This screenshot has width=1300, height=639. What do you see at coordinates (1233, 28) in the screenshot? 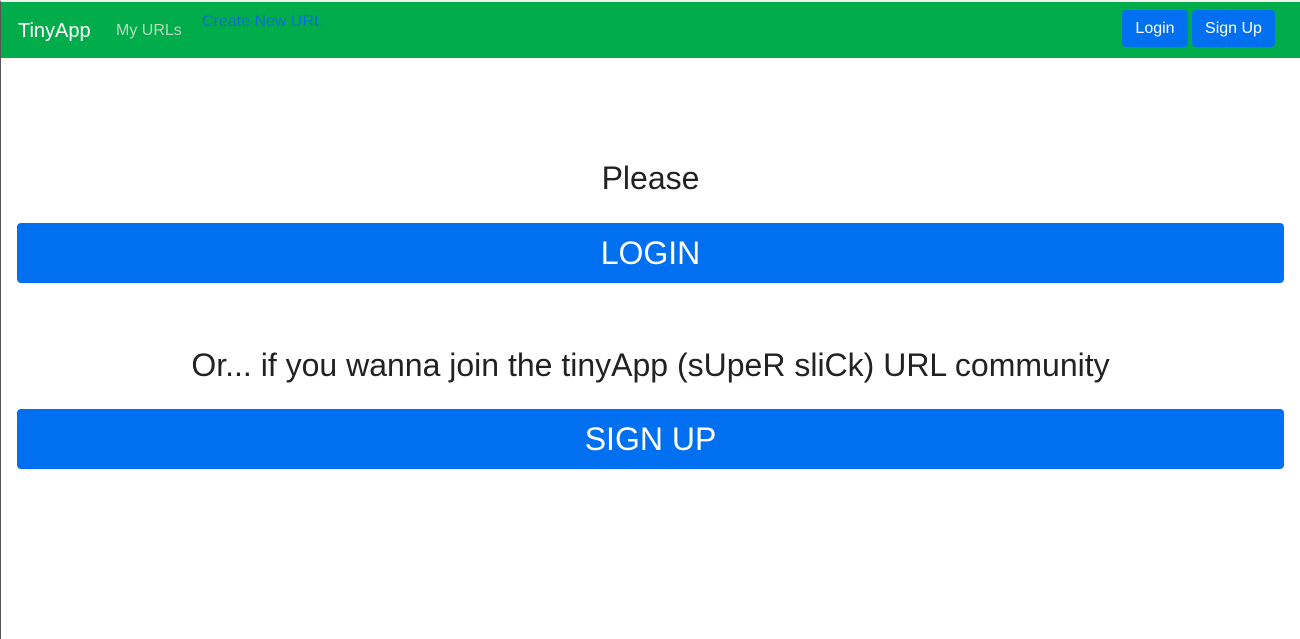
I see `nav-signup-button: Sign Up` at bounding box center [1233, 28].